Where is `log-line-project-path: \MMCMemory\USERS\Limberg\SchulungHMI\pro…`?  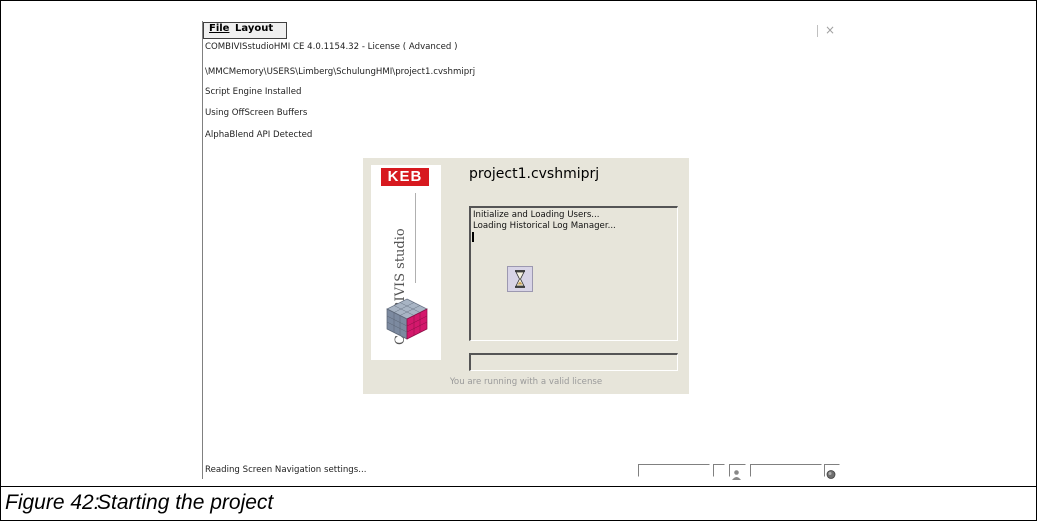 log-line-project-path: \MMCMemory\USERS\Limberg\SchulungHMI\pro… is located at coordinates (340, 72).